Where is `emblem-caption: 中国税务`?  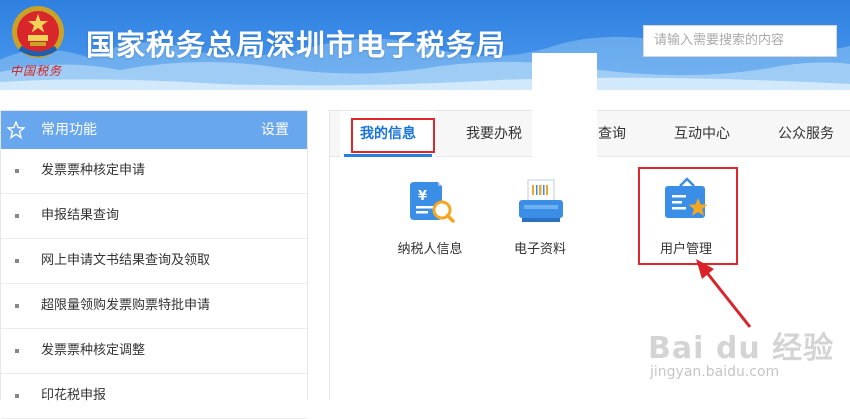
emblem-caption: 中国税务 is located at coordinates (35, 71).